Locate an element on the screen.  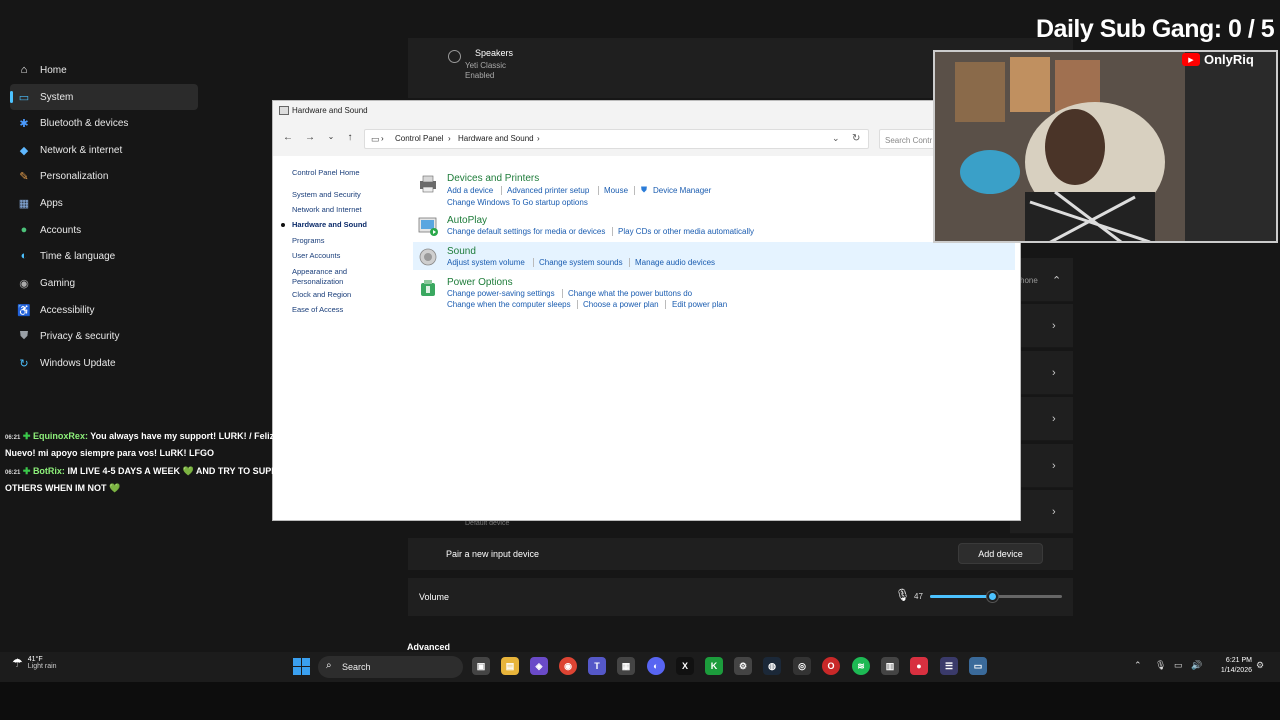
store-icon: ▦ is located at coordinates (626, 666).